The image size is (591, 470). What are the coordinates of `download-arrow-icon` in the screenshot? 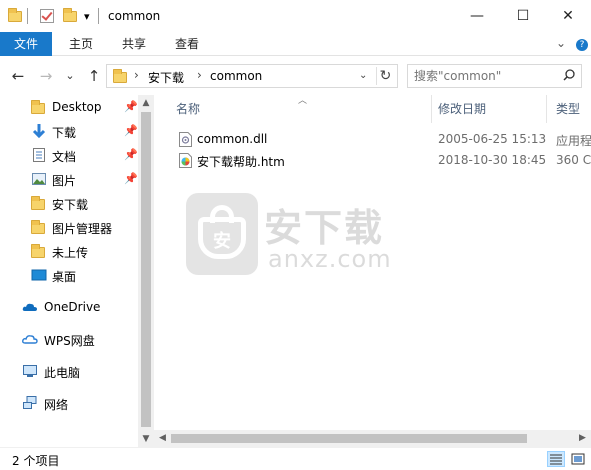 It's located at (39, 131).